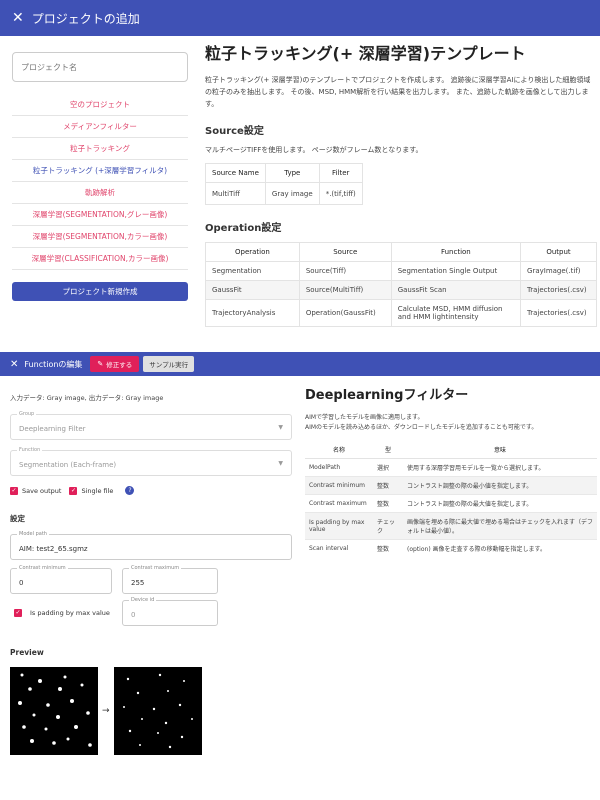 Image resolution: width=600 pixels, height=800 pixels. Describe the element at coordinates (155, 568) in the screenshot. I see `contrast-maximum-label: Contrast maximum` at that location.